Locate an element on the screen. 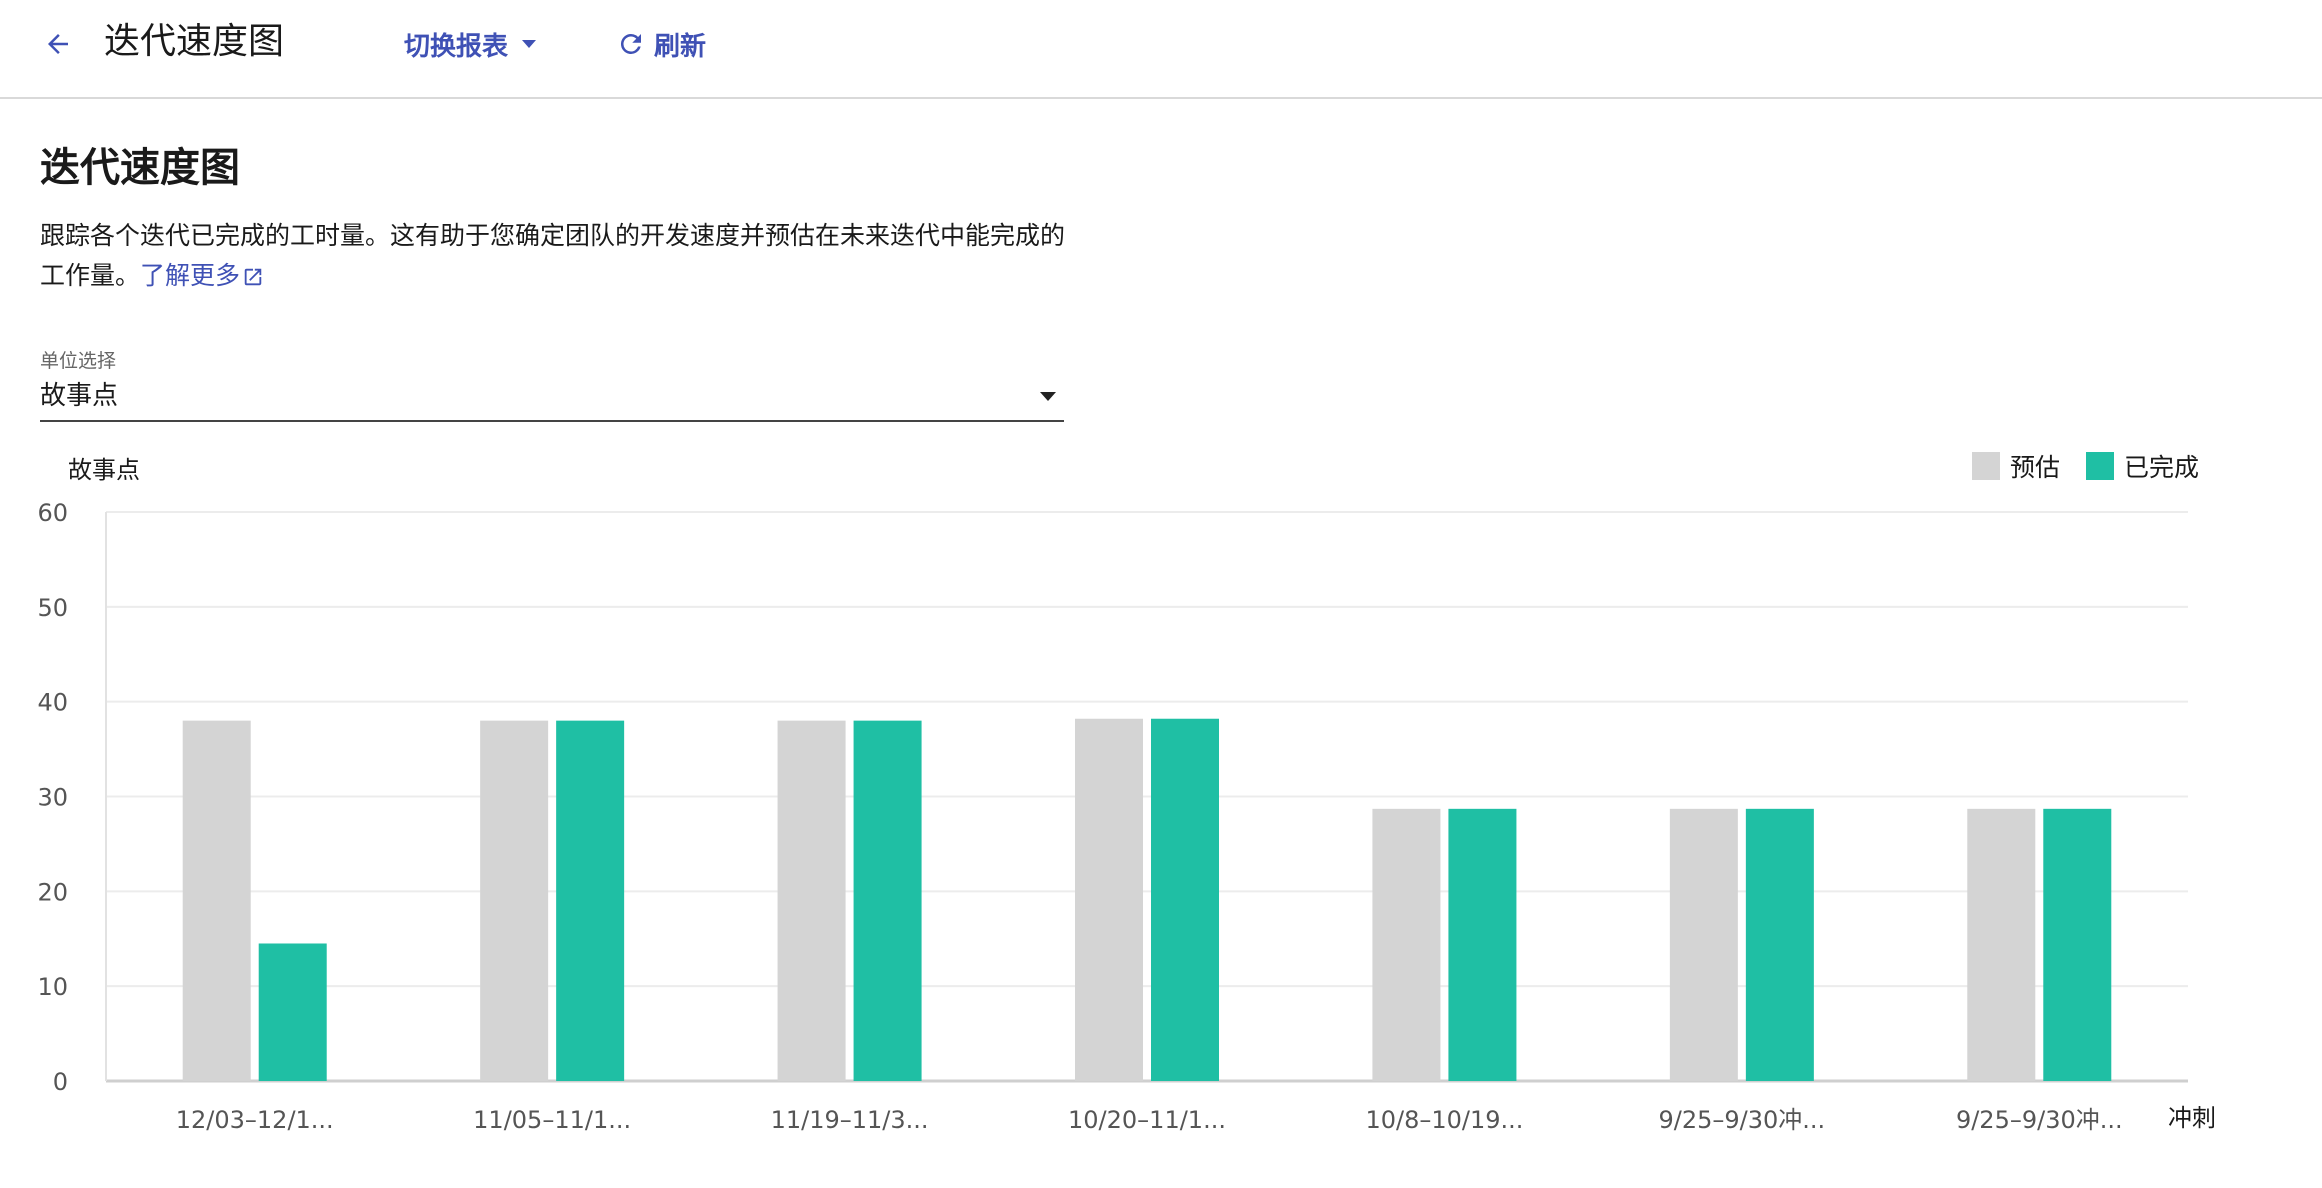 This screenshot has width=2322, height=1188. window-title: 迭代速度图 is located at coordinates (194, 41).